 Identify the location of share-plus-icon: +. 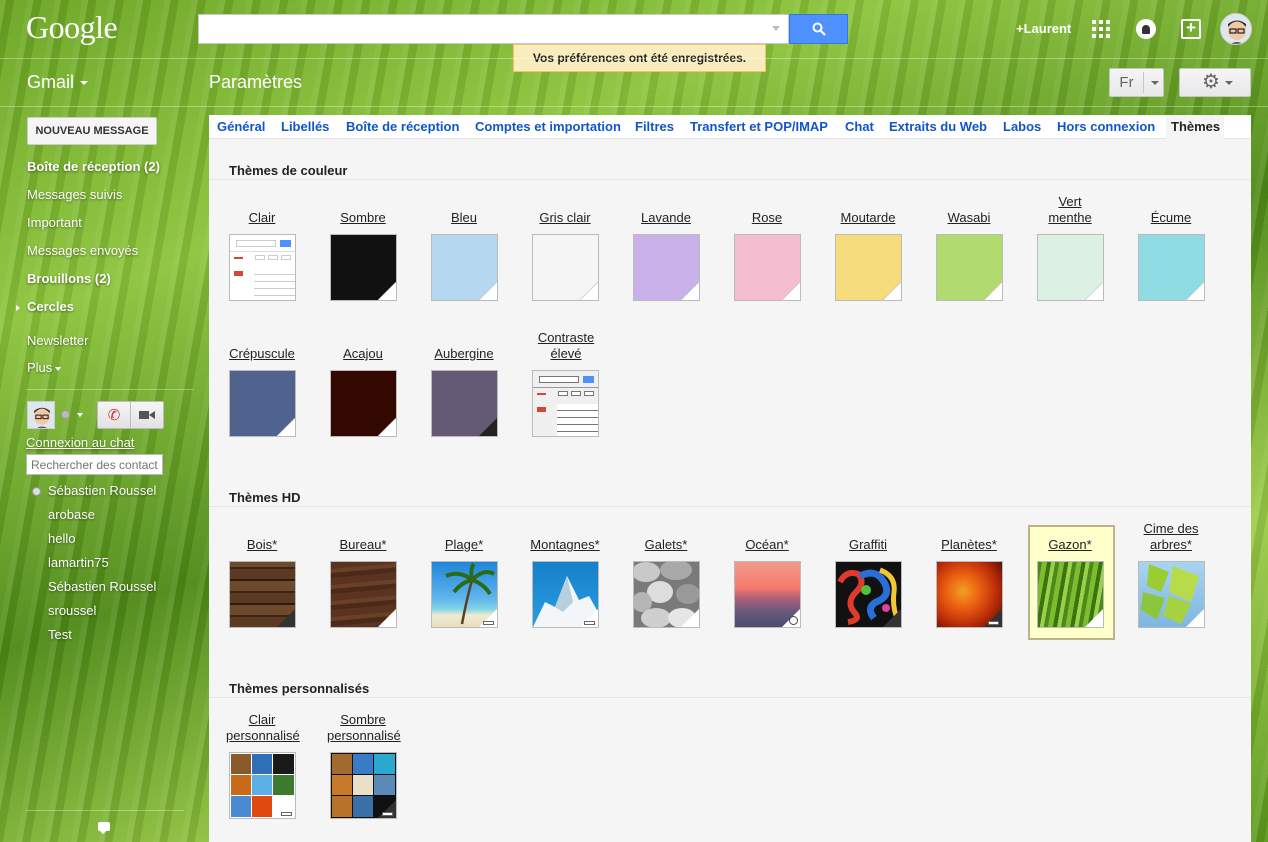
(1191, 29).